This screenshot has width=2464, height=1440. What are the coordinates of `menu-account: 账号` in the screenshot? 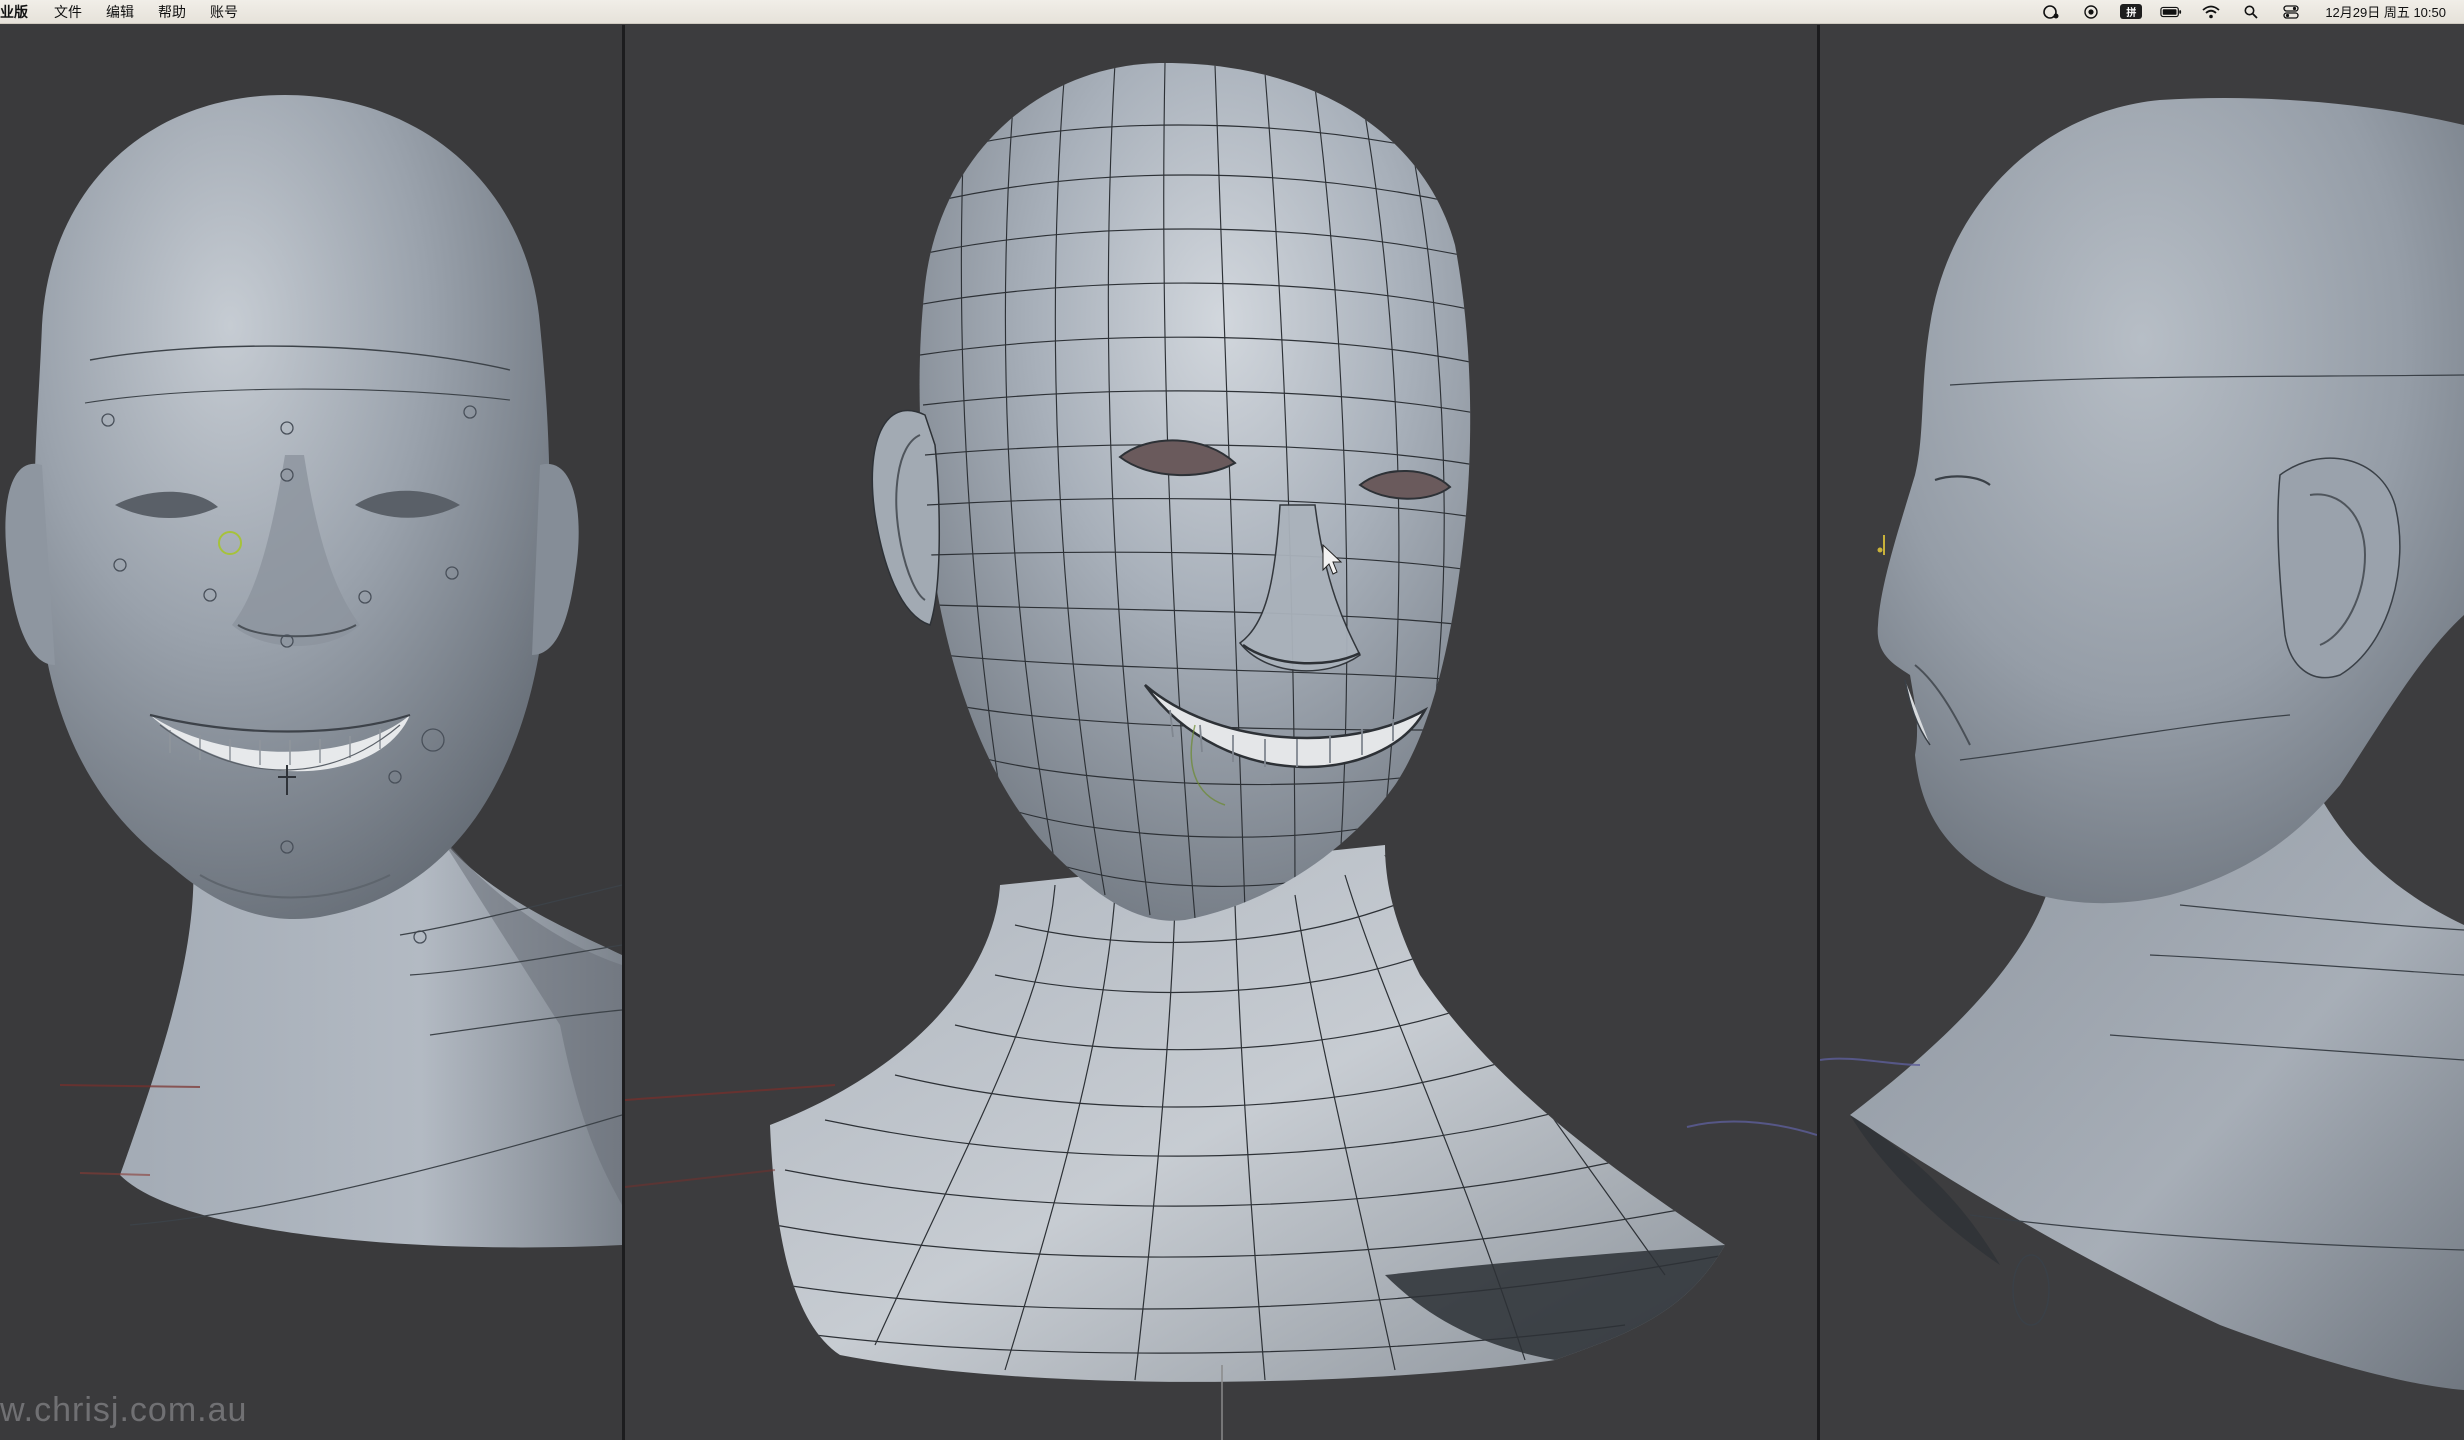 It's located at (224, 12).